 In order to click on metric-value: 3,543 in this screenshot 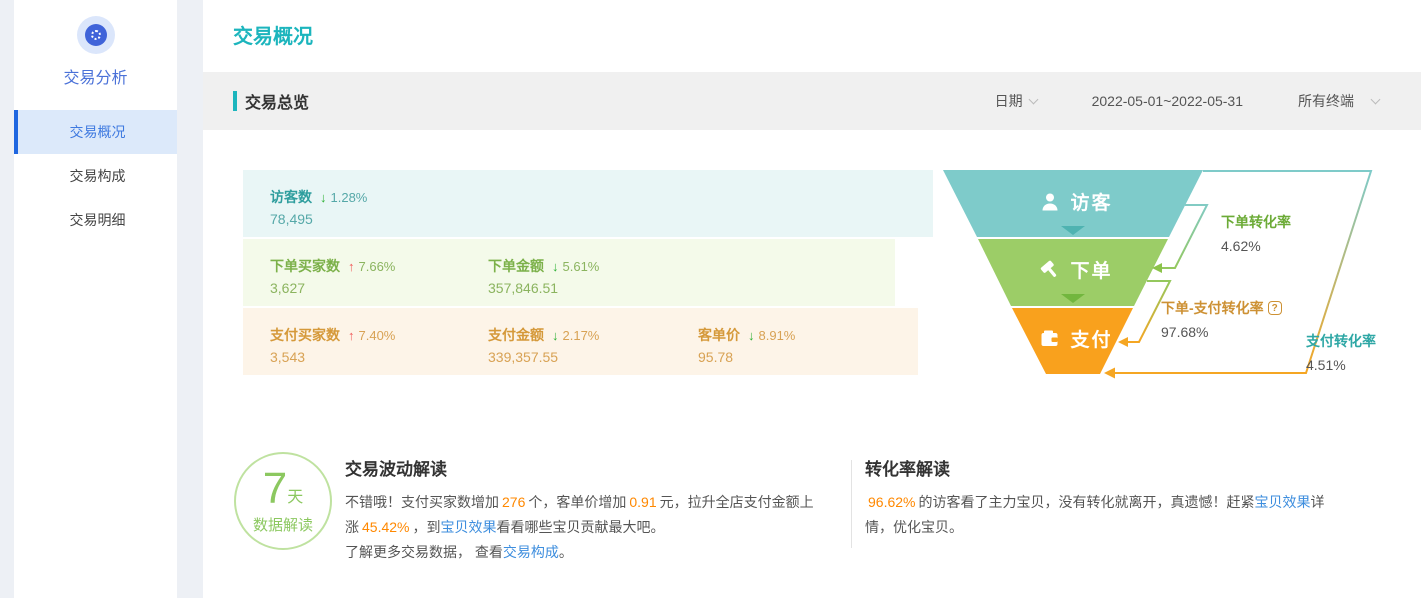, I will do `click(288, 357)`.